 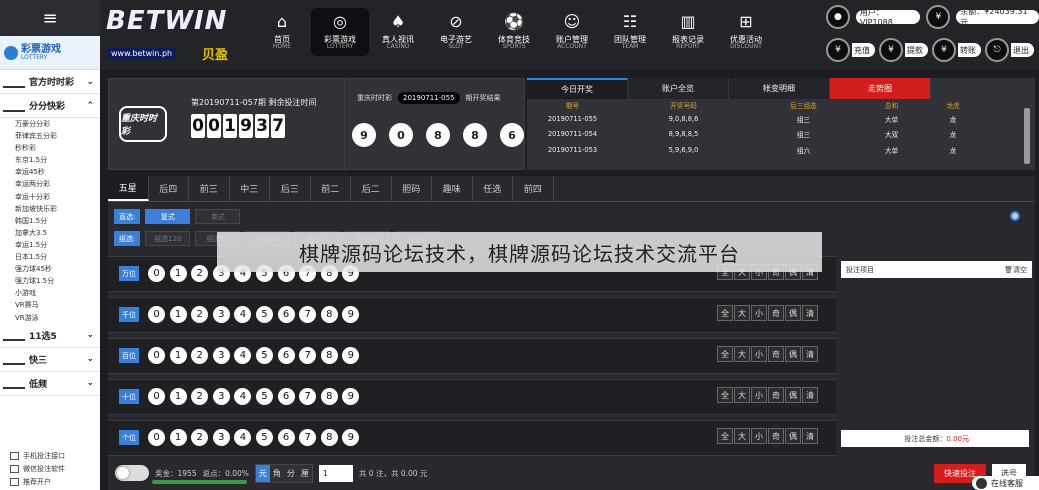 I want to click on cart-clear-button: 🗑清空, so click(x=1015, y=270).